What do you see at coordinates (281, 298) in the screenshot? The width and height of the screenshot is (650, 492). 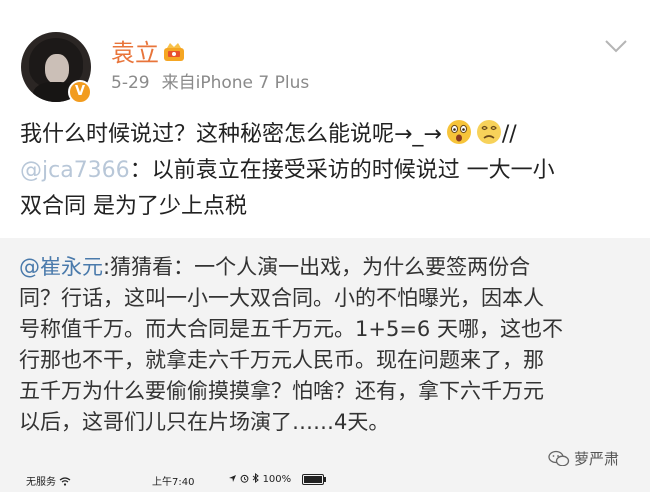 I see `original-line-2: 同？行话，这叫一小一大双合同。小的不怕曝光，因本人` at bounding box center [281, 298].